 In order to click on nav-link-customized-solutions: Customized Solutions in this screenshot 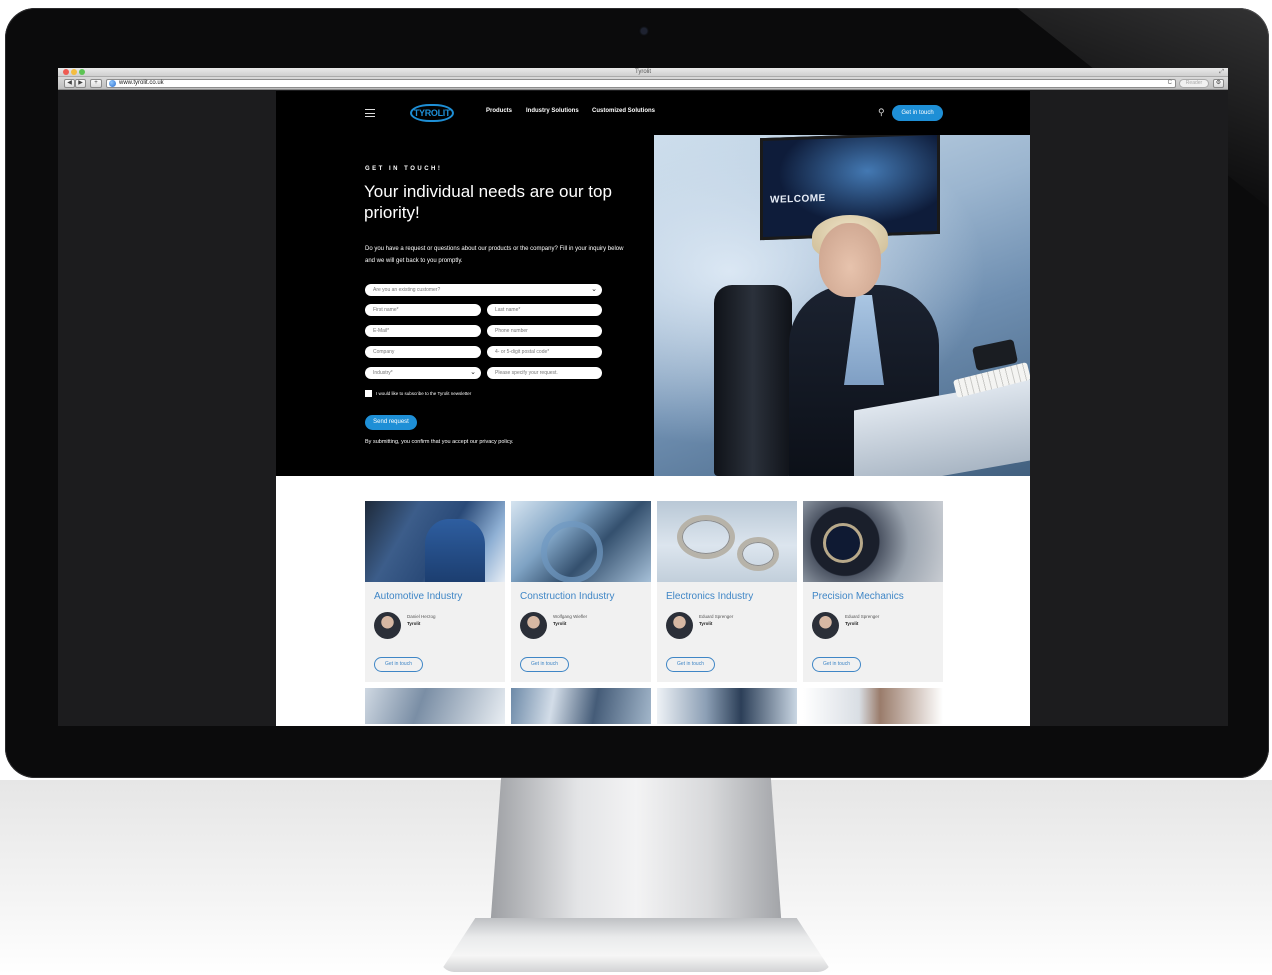, I will do `click(623, 111)`.